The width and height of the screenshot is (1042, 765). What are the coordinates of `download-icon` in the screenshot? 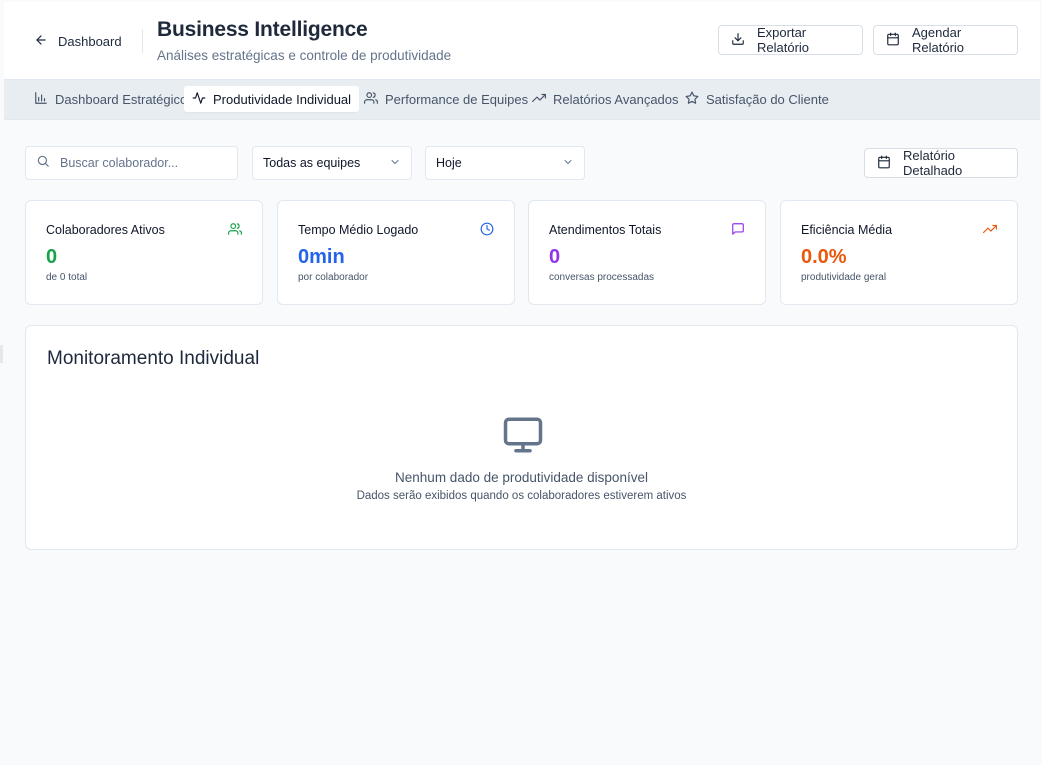 It's located at (738, 40).